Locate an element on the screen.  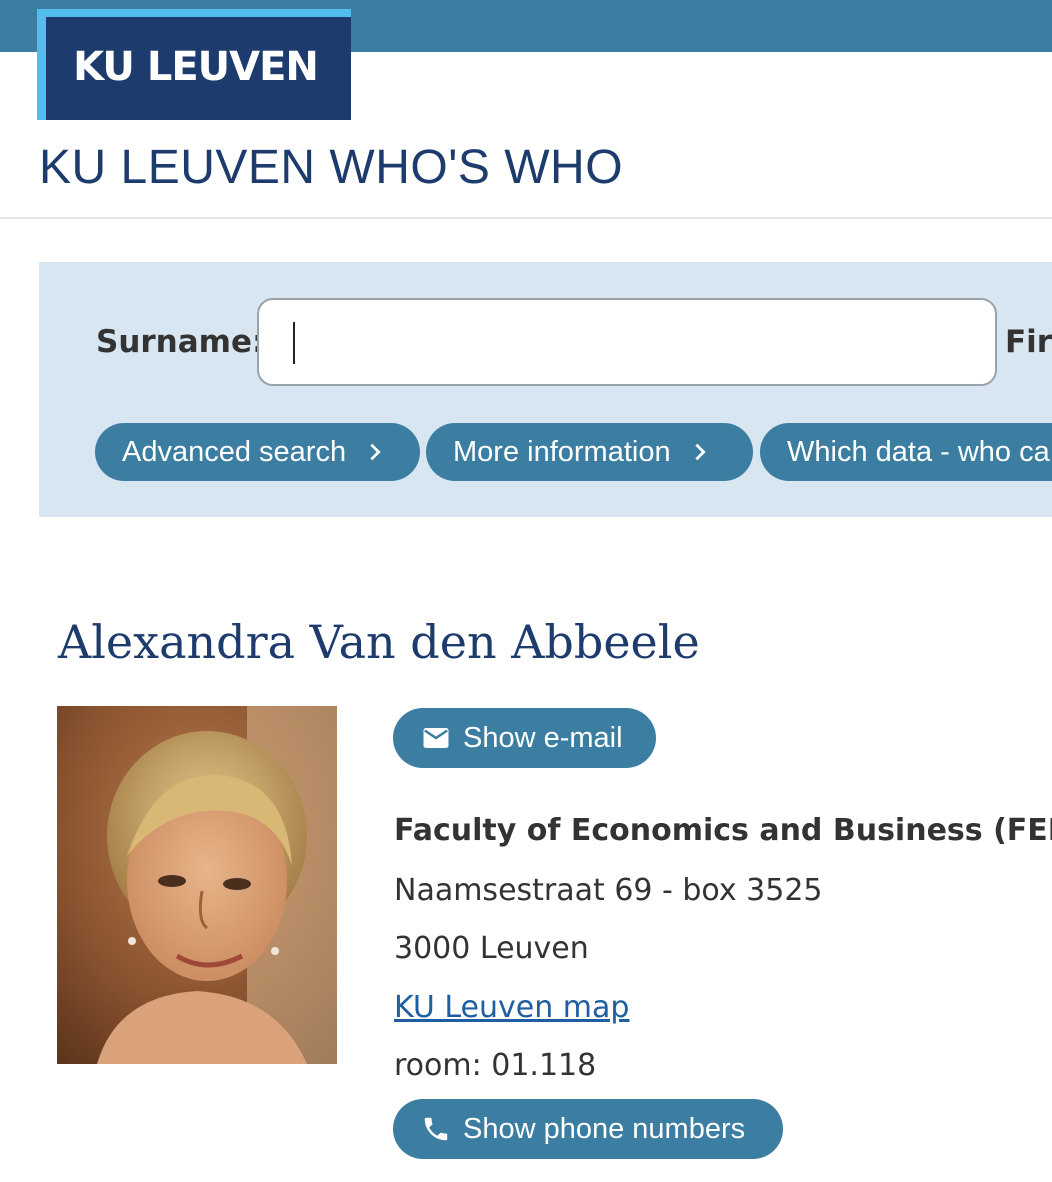
show-phone-button: Show phone numbers is located at coordinates (588, 1129).